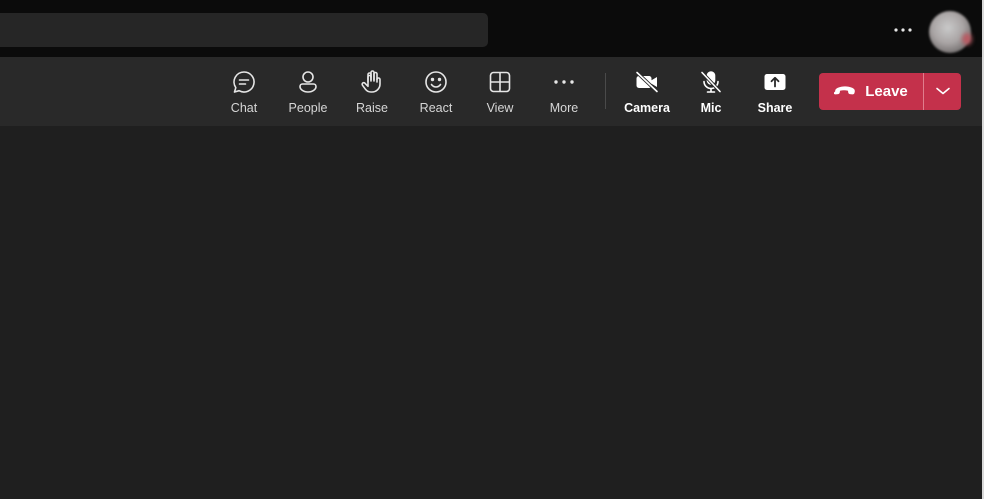 Image resolution: width=984 pixels, height=499 pixels. I want to click on mic-label: Mic, so click(711, 108).